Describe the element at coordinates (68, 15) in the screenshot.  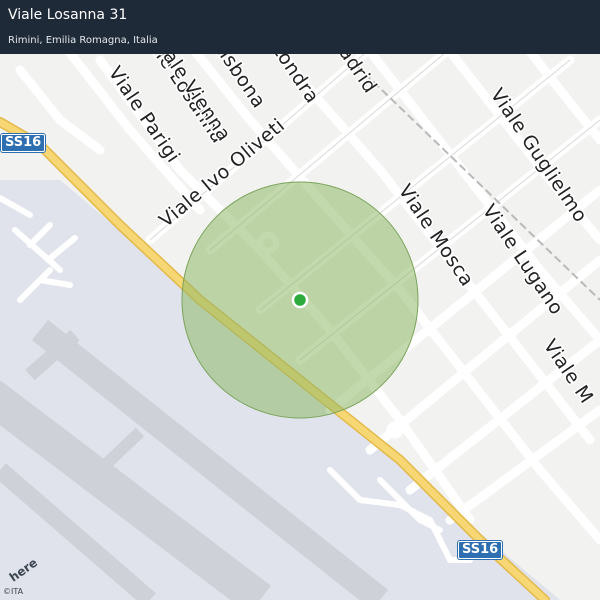
I see `address-title: Viale Losanna 31` at that location.